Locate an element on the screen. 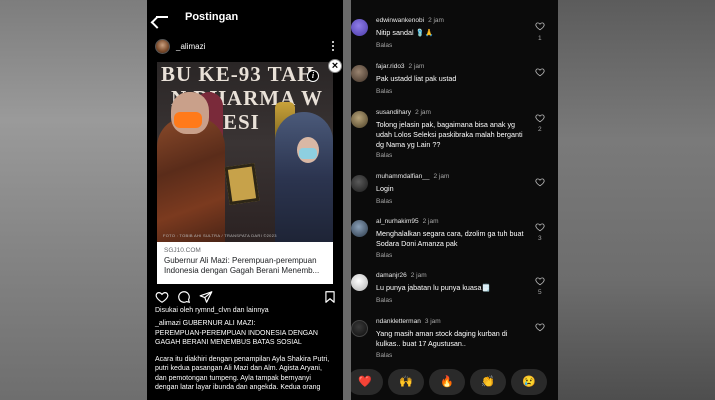 This screenshot has height=400, width=715. like-heart-icon is located at coordinates (162, 297).